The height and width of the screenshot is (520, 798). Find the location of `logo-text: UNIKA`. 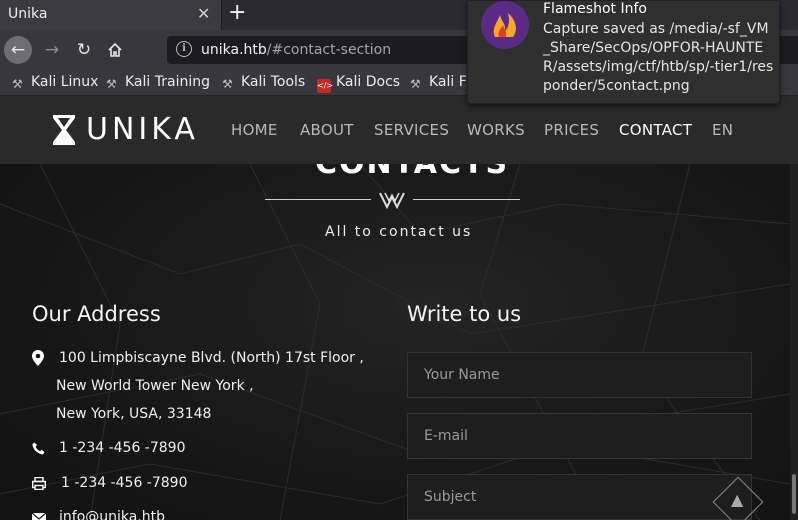

logo-text: UNIKA is located at coordinates (142, 129).